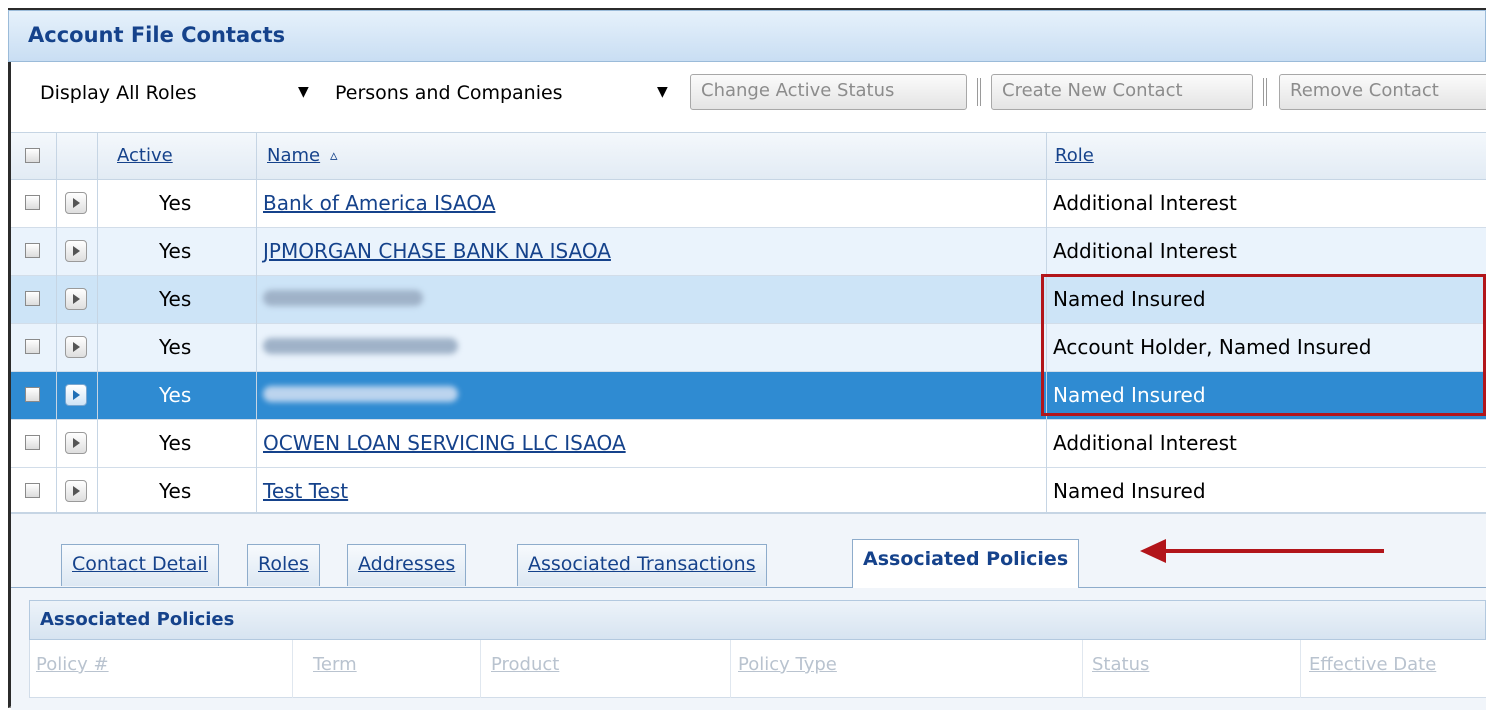 The width and height of the screenshot is (1486, 715). What do you see at coordinates (828, 92) in the screenshot?
I see `change-active-status-button: Change Active Status` at bounding box center [828, 92].